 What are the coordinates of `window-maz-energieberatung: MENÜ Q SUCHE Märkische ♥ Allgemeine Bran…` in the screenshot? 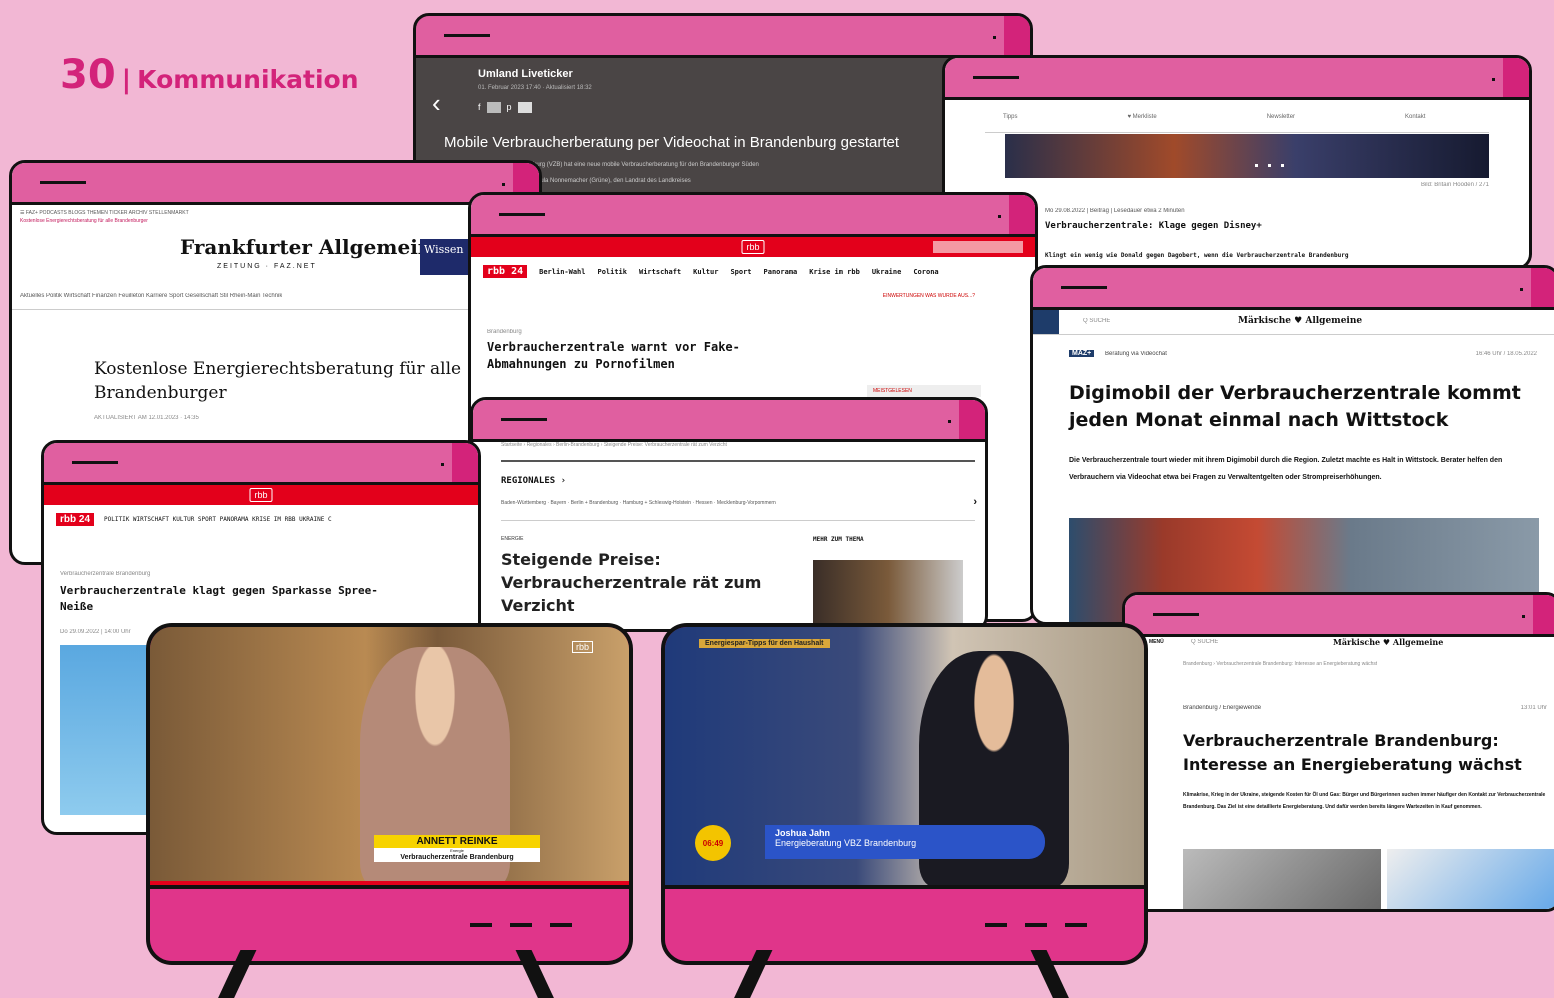 It's located at (1338, 752).